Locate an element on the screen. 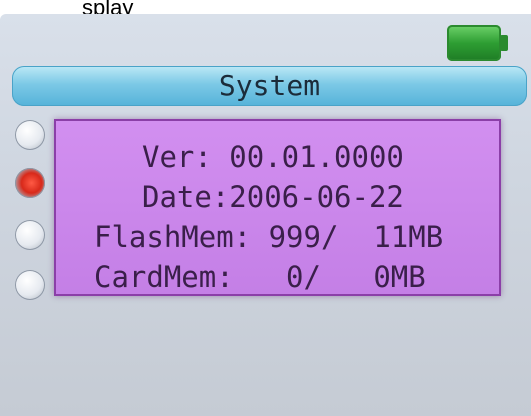 This screenshot has width=531, height=416. flash-mem-text: FlashMem: 999/ 11MB is located at coordinates (269, 237).